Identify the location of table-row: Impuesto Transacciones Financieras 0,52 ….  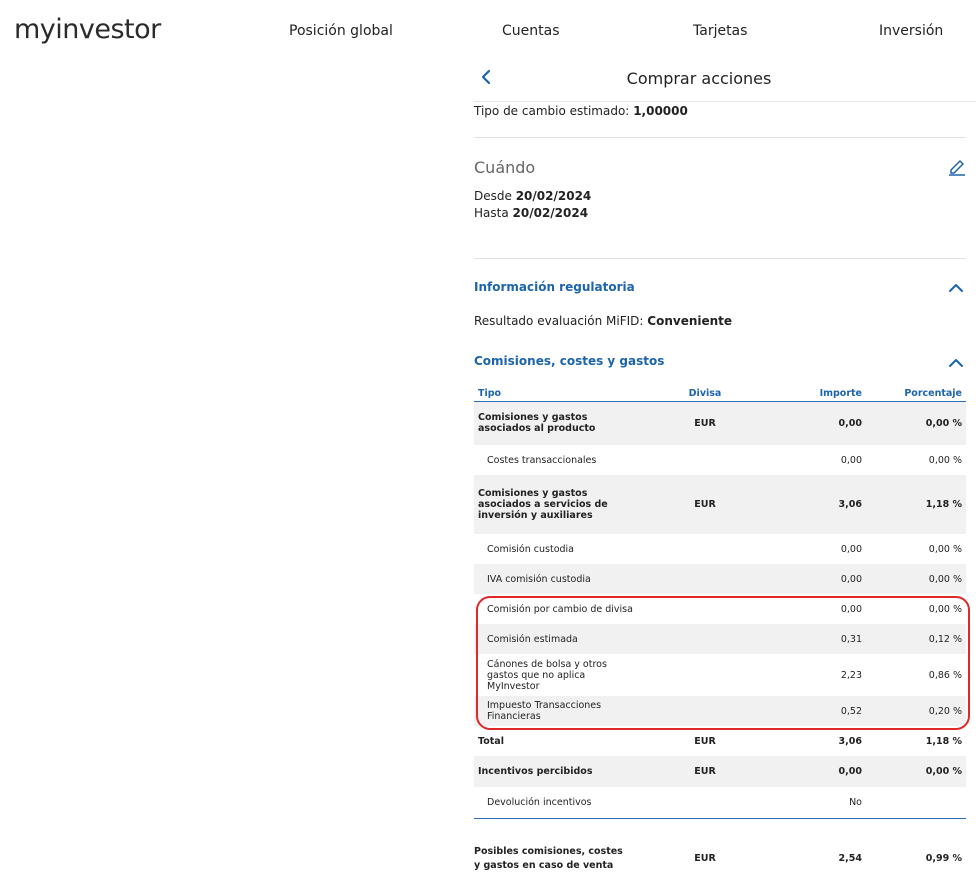
(720, 711).